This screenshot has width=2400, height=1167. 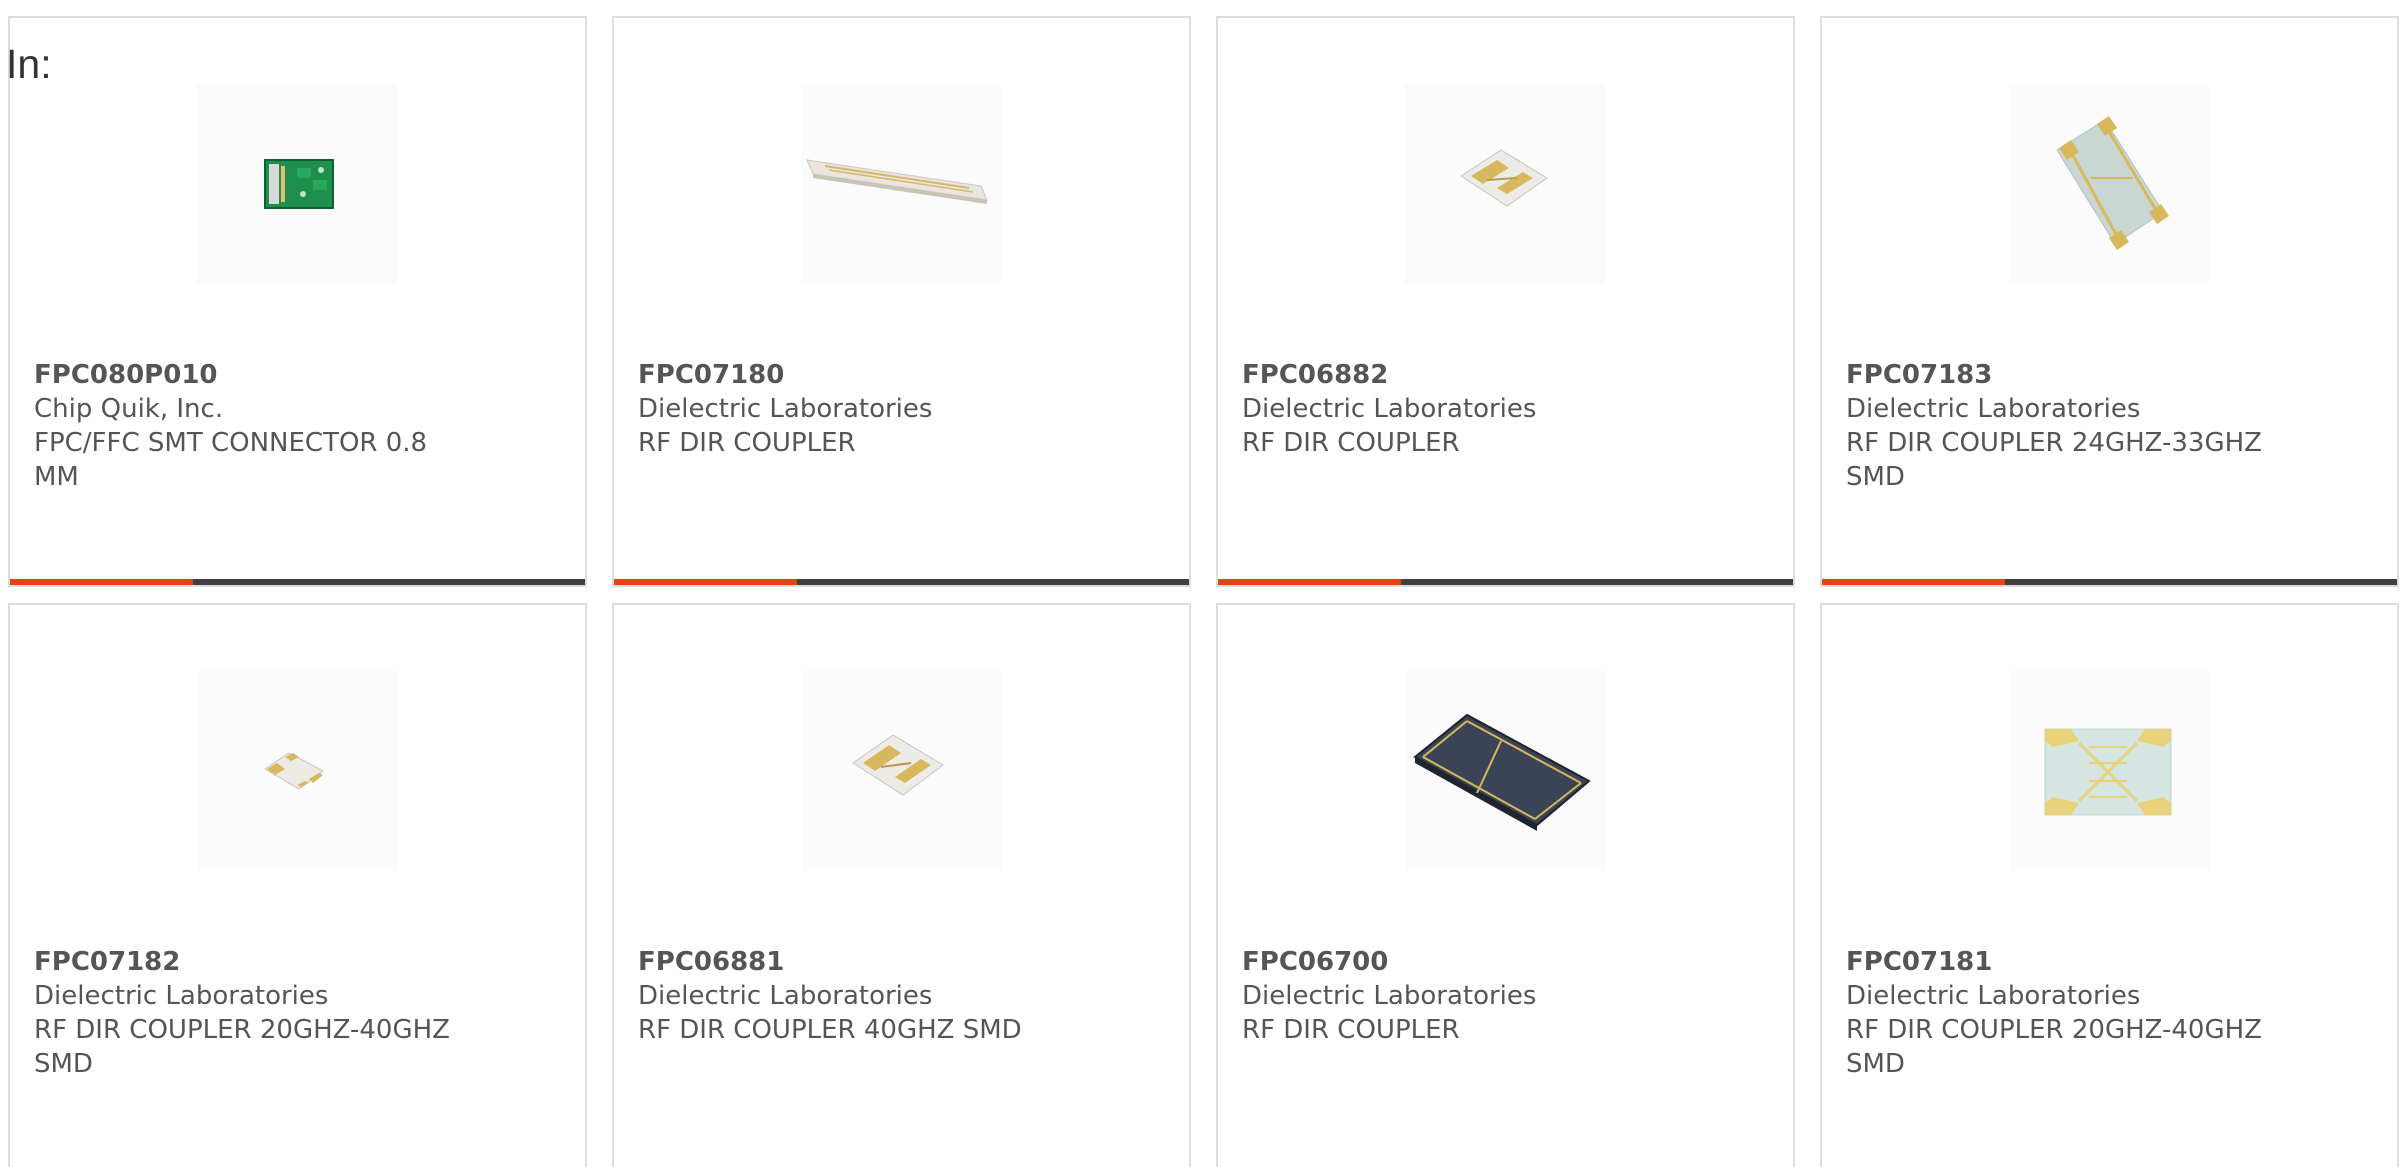 What do you see at coordinates (2061, 962) in the screenshot?
I see `part-number: FPC07181` at bounding box center [2061, 962].